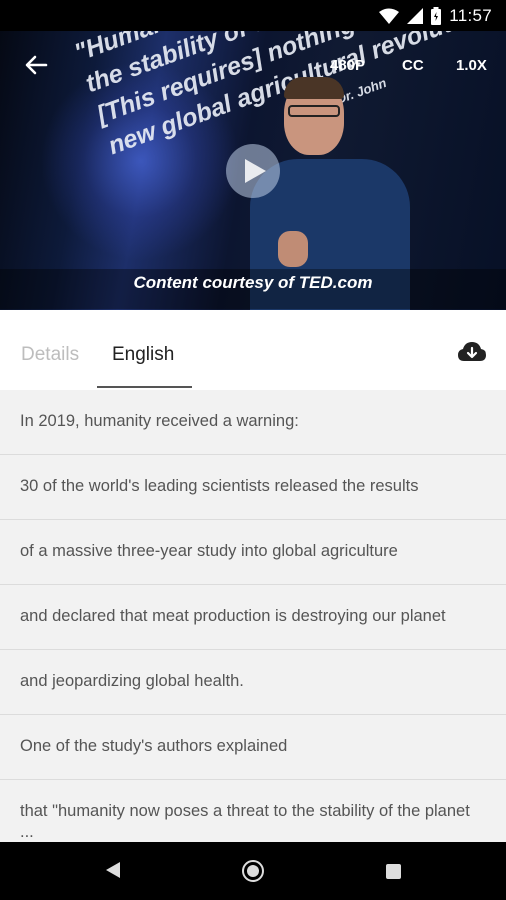 This screenshot has height=900, width=506. I want to click on nav-home-icon, so click(253, 871).